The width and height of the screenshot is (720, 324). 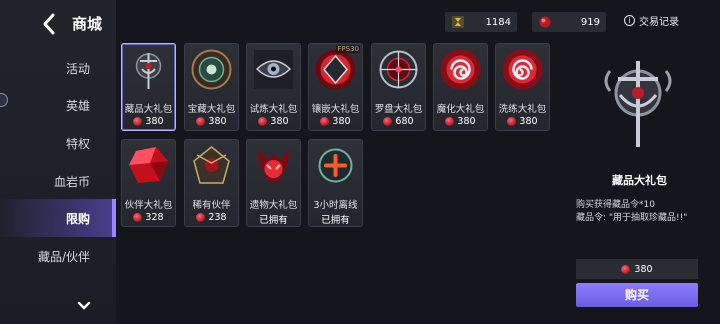 I want to click on compass-icon, so click(x=398, y=69).